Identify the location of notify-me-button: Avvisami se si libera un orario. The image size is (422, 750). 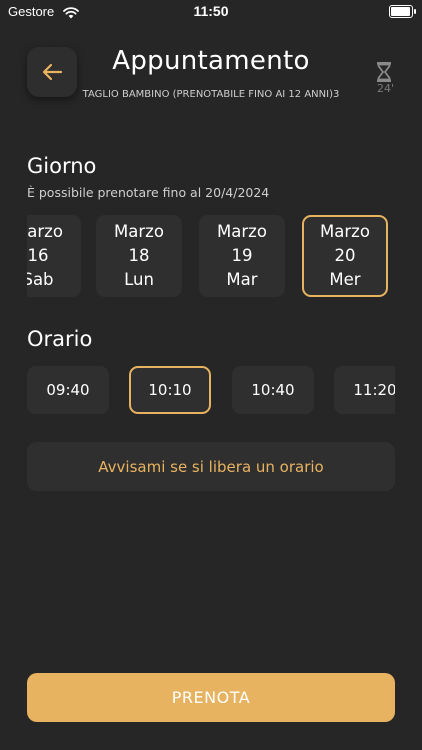
(211, 466).